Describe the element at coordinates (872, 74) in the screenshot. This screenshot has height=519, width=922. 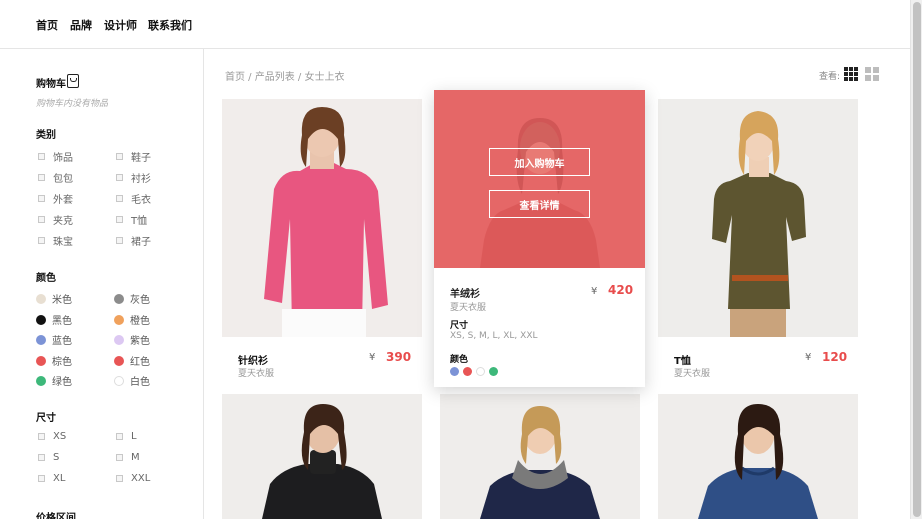
I see `grid-large-icon` at that location.